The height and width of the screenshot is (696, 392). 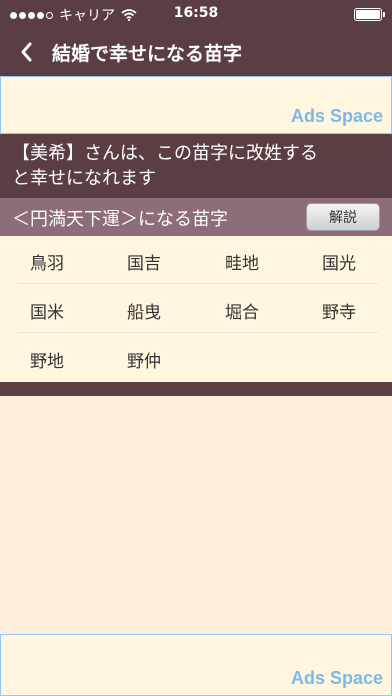 I want to click on chevron-left-icon, so click(x=26, y=52).